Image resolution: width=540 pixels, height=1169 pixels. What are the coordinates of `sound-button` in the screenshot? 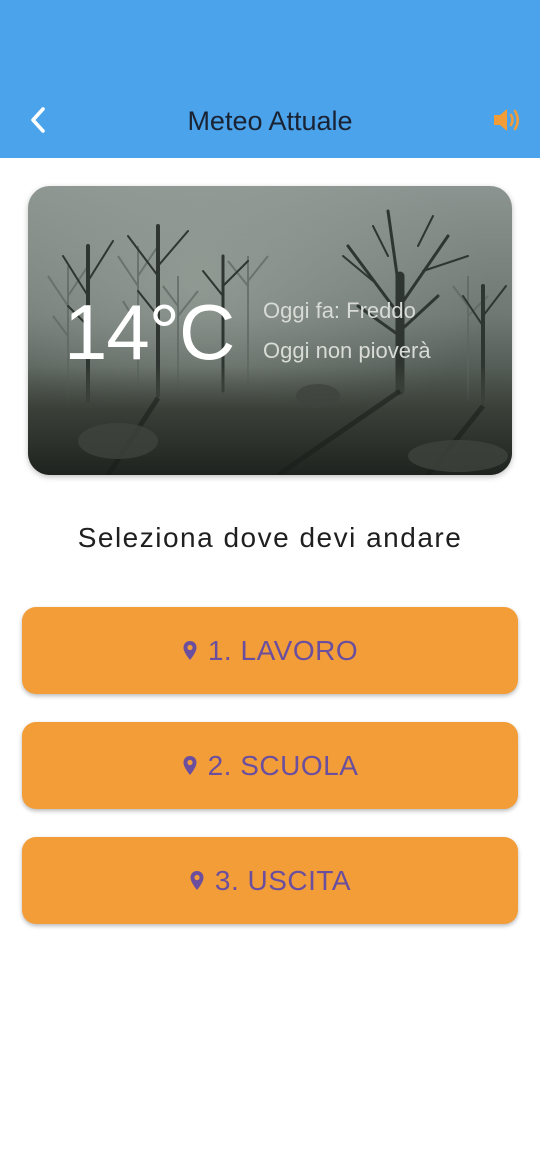 It's located at (508, 120).